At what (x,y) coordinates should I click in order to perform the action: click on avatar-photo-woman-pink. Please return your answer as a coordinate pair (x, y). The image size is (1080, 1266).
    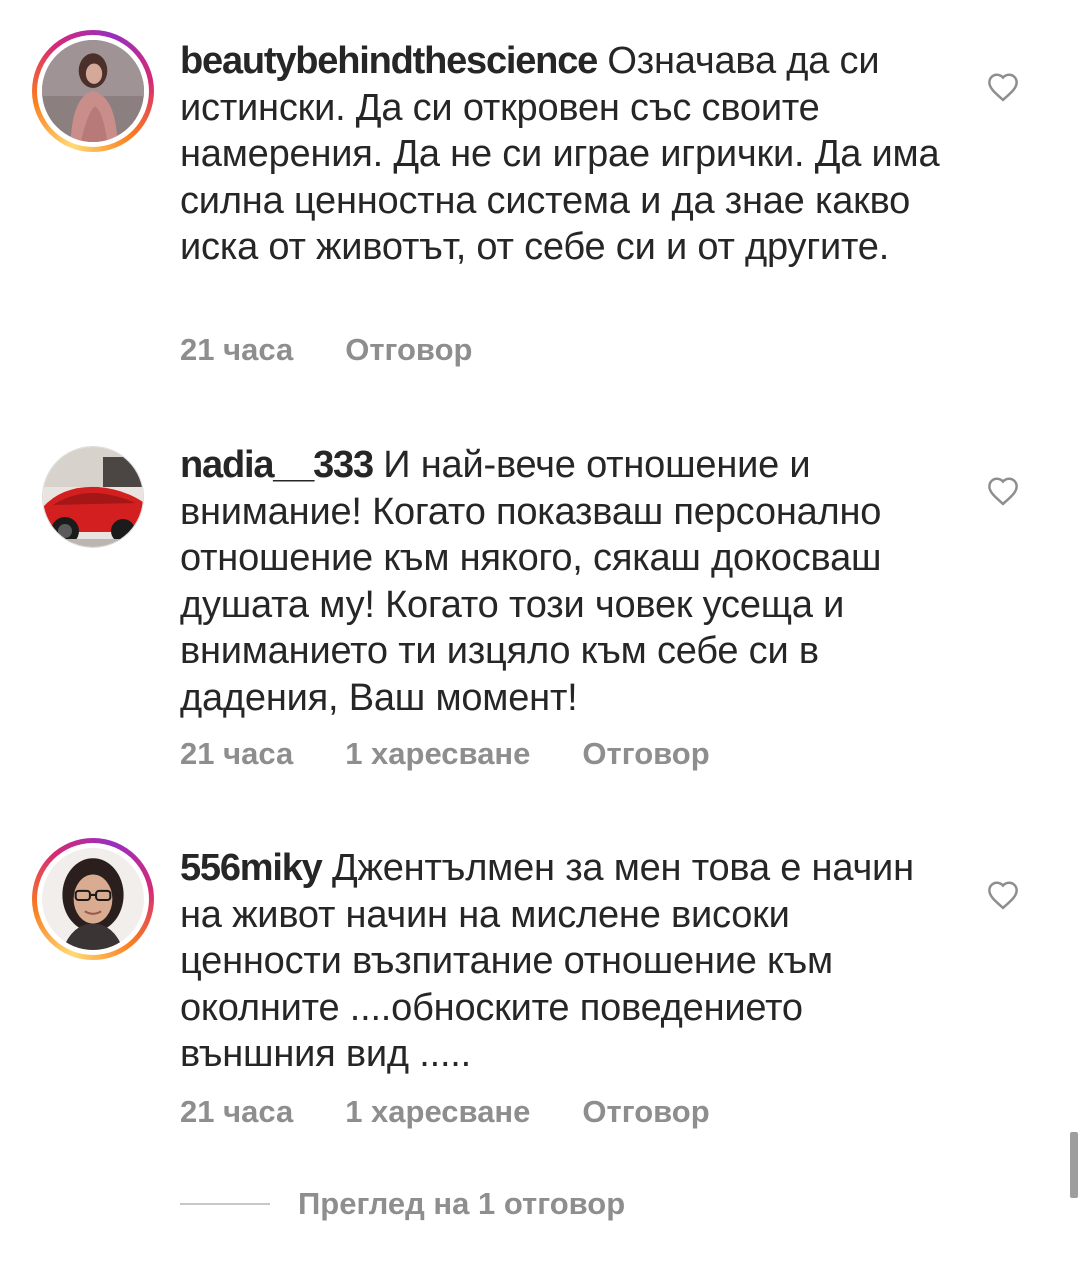
    Looking at the image, I should click on (93, 91).